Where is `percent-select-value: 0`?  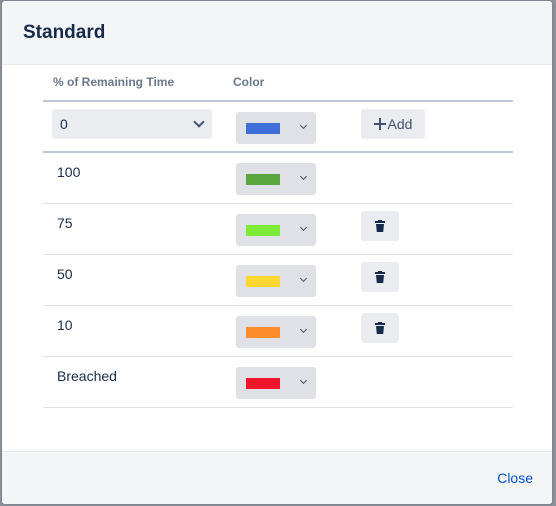
percent-select-value: 0 is located at coordinates (64, 124).